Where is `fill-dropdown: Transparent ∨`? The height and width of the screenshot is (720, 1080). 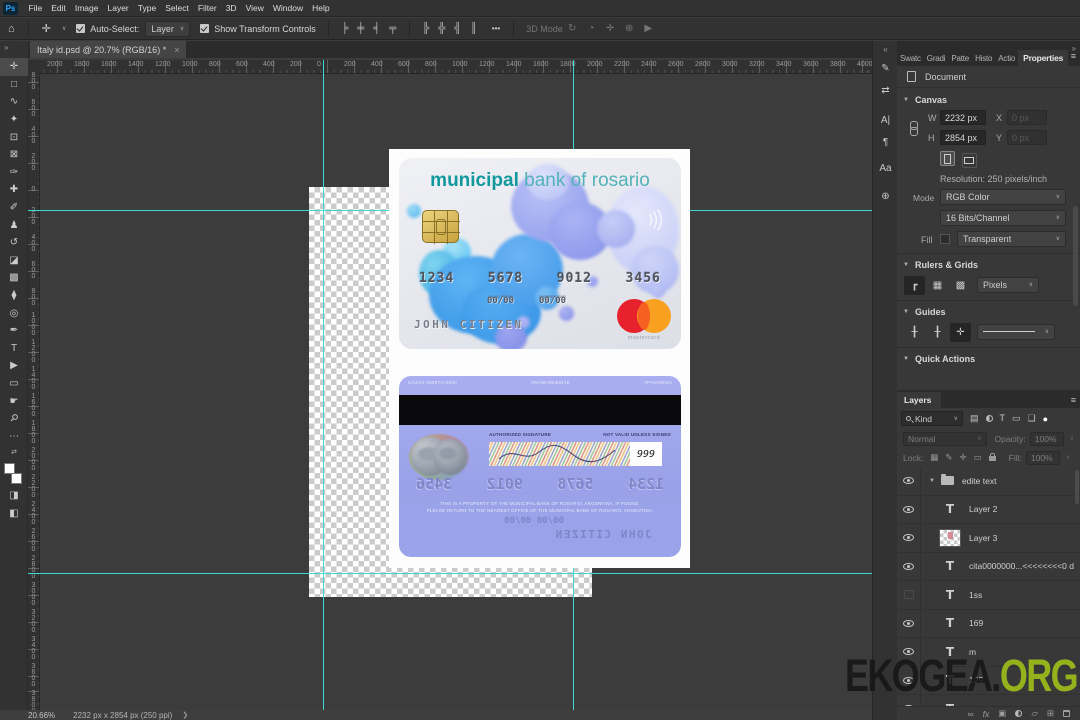
fill-dropdown: Transparent ∨ is located at coordinates (1011, 238).